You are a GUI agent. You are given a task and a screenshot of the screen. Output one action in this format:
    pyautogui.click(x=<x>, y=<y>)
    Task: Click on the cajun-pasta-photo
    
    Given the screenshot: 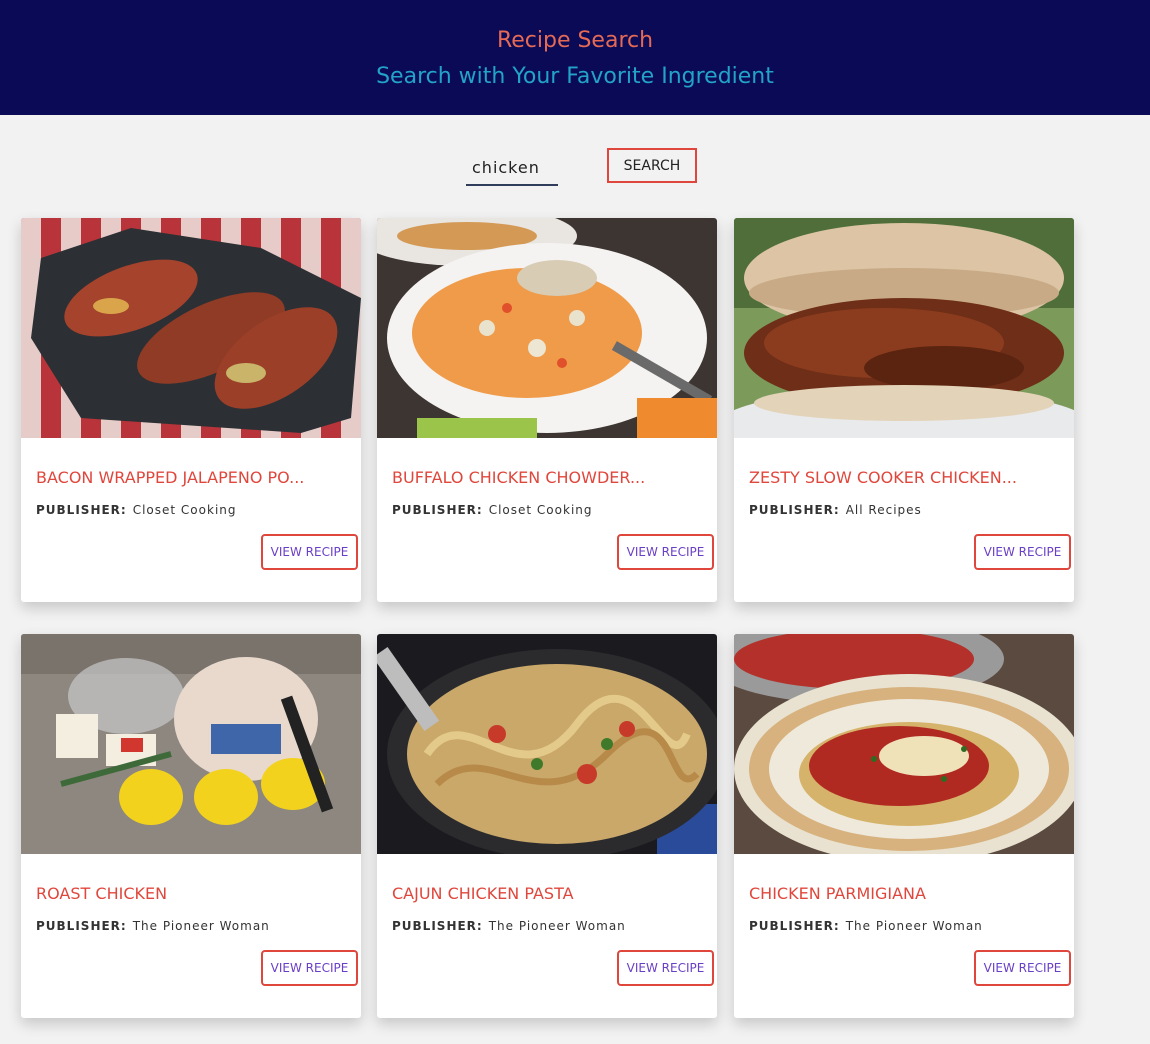 What is the action you would take?
    pyautogui.click(x=547, y=744)
    